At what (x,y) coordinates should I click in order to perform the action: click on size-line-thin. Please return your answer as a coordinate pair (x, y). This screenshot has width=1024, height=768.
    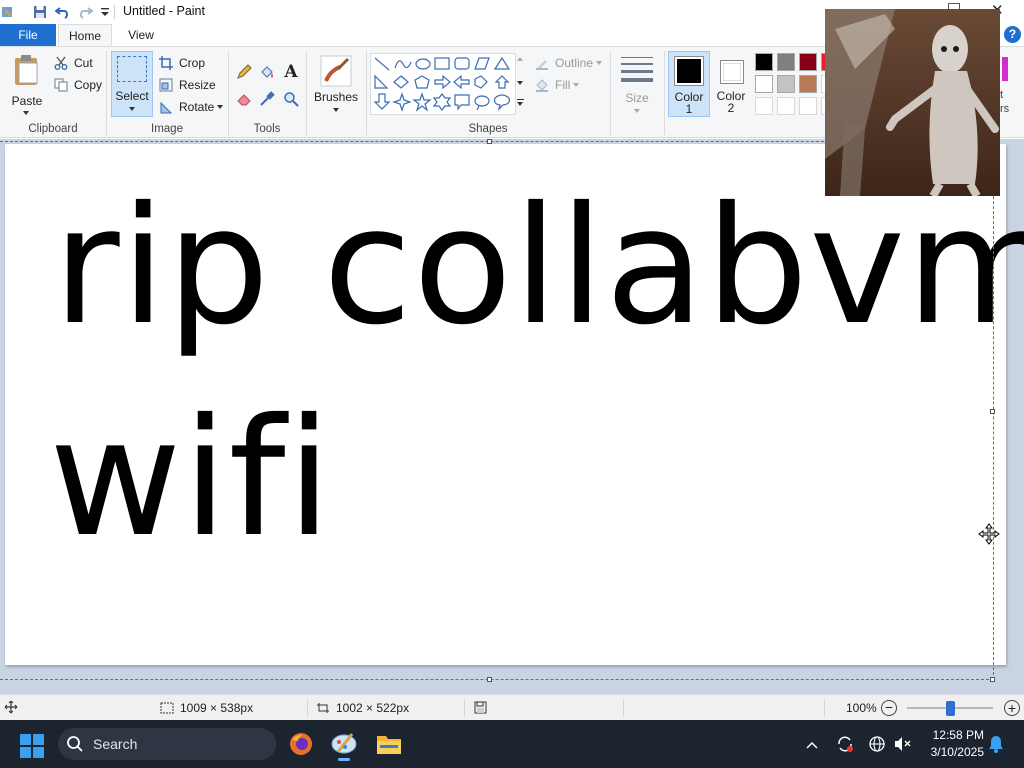
    Looking at the image, I should click on (637, 57).